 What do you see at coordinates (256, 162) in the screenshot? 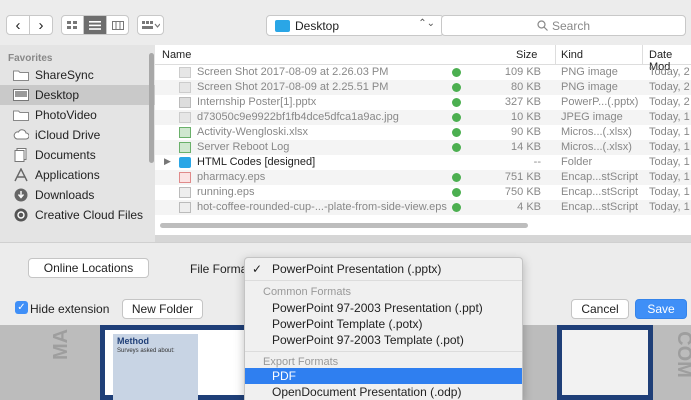
I see `file-name: HTML Codes [designed]` at bounding box center [256, 162].